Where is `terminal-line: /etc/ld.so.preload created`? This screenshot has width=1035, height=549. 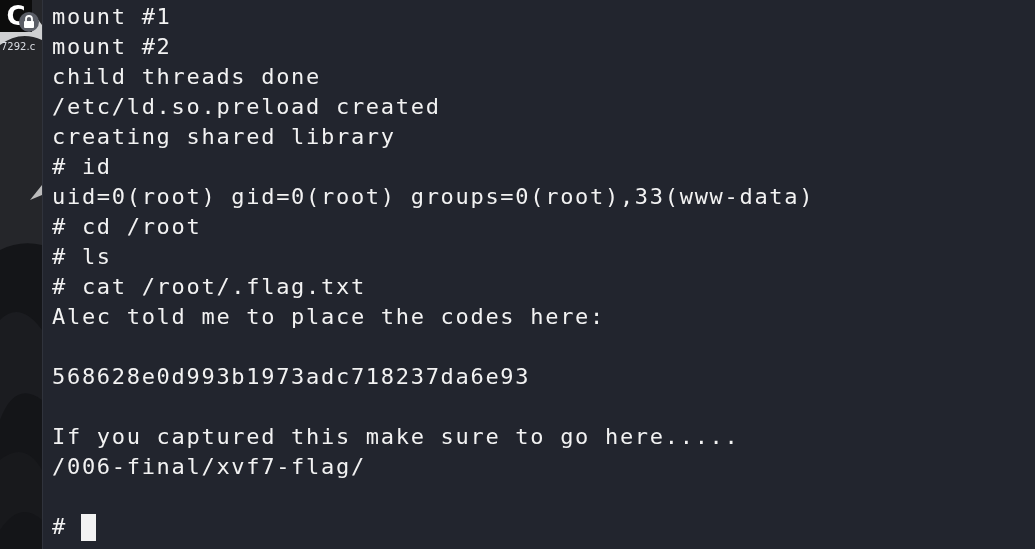 terminal-line: /etc/ld.so.preload created is located at coordinates (246, 107).